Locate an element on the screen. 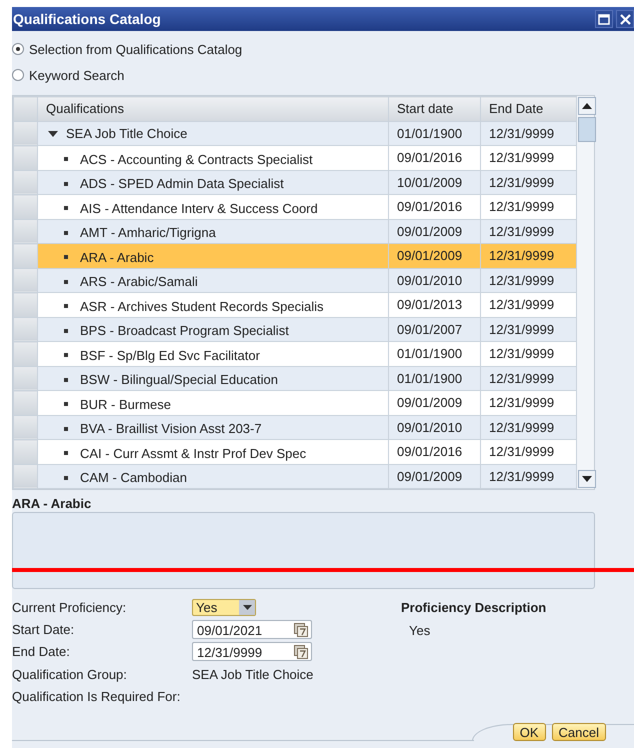  tree-cell: AIS - Attendance Interv & Success Coord is located at coordinates (213, 206).